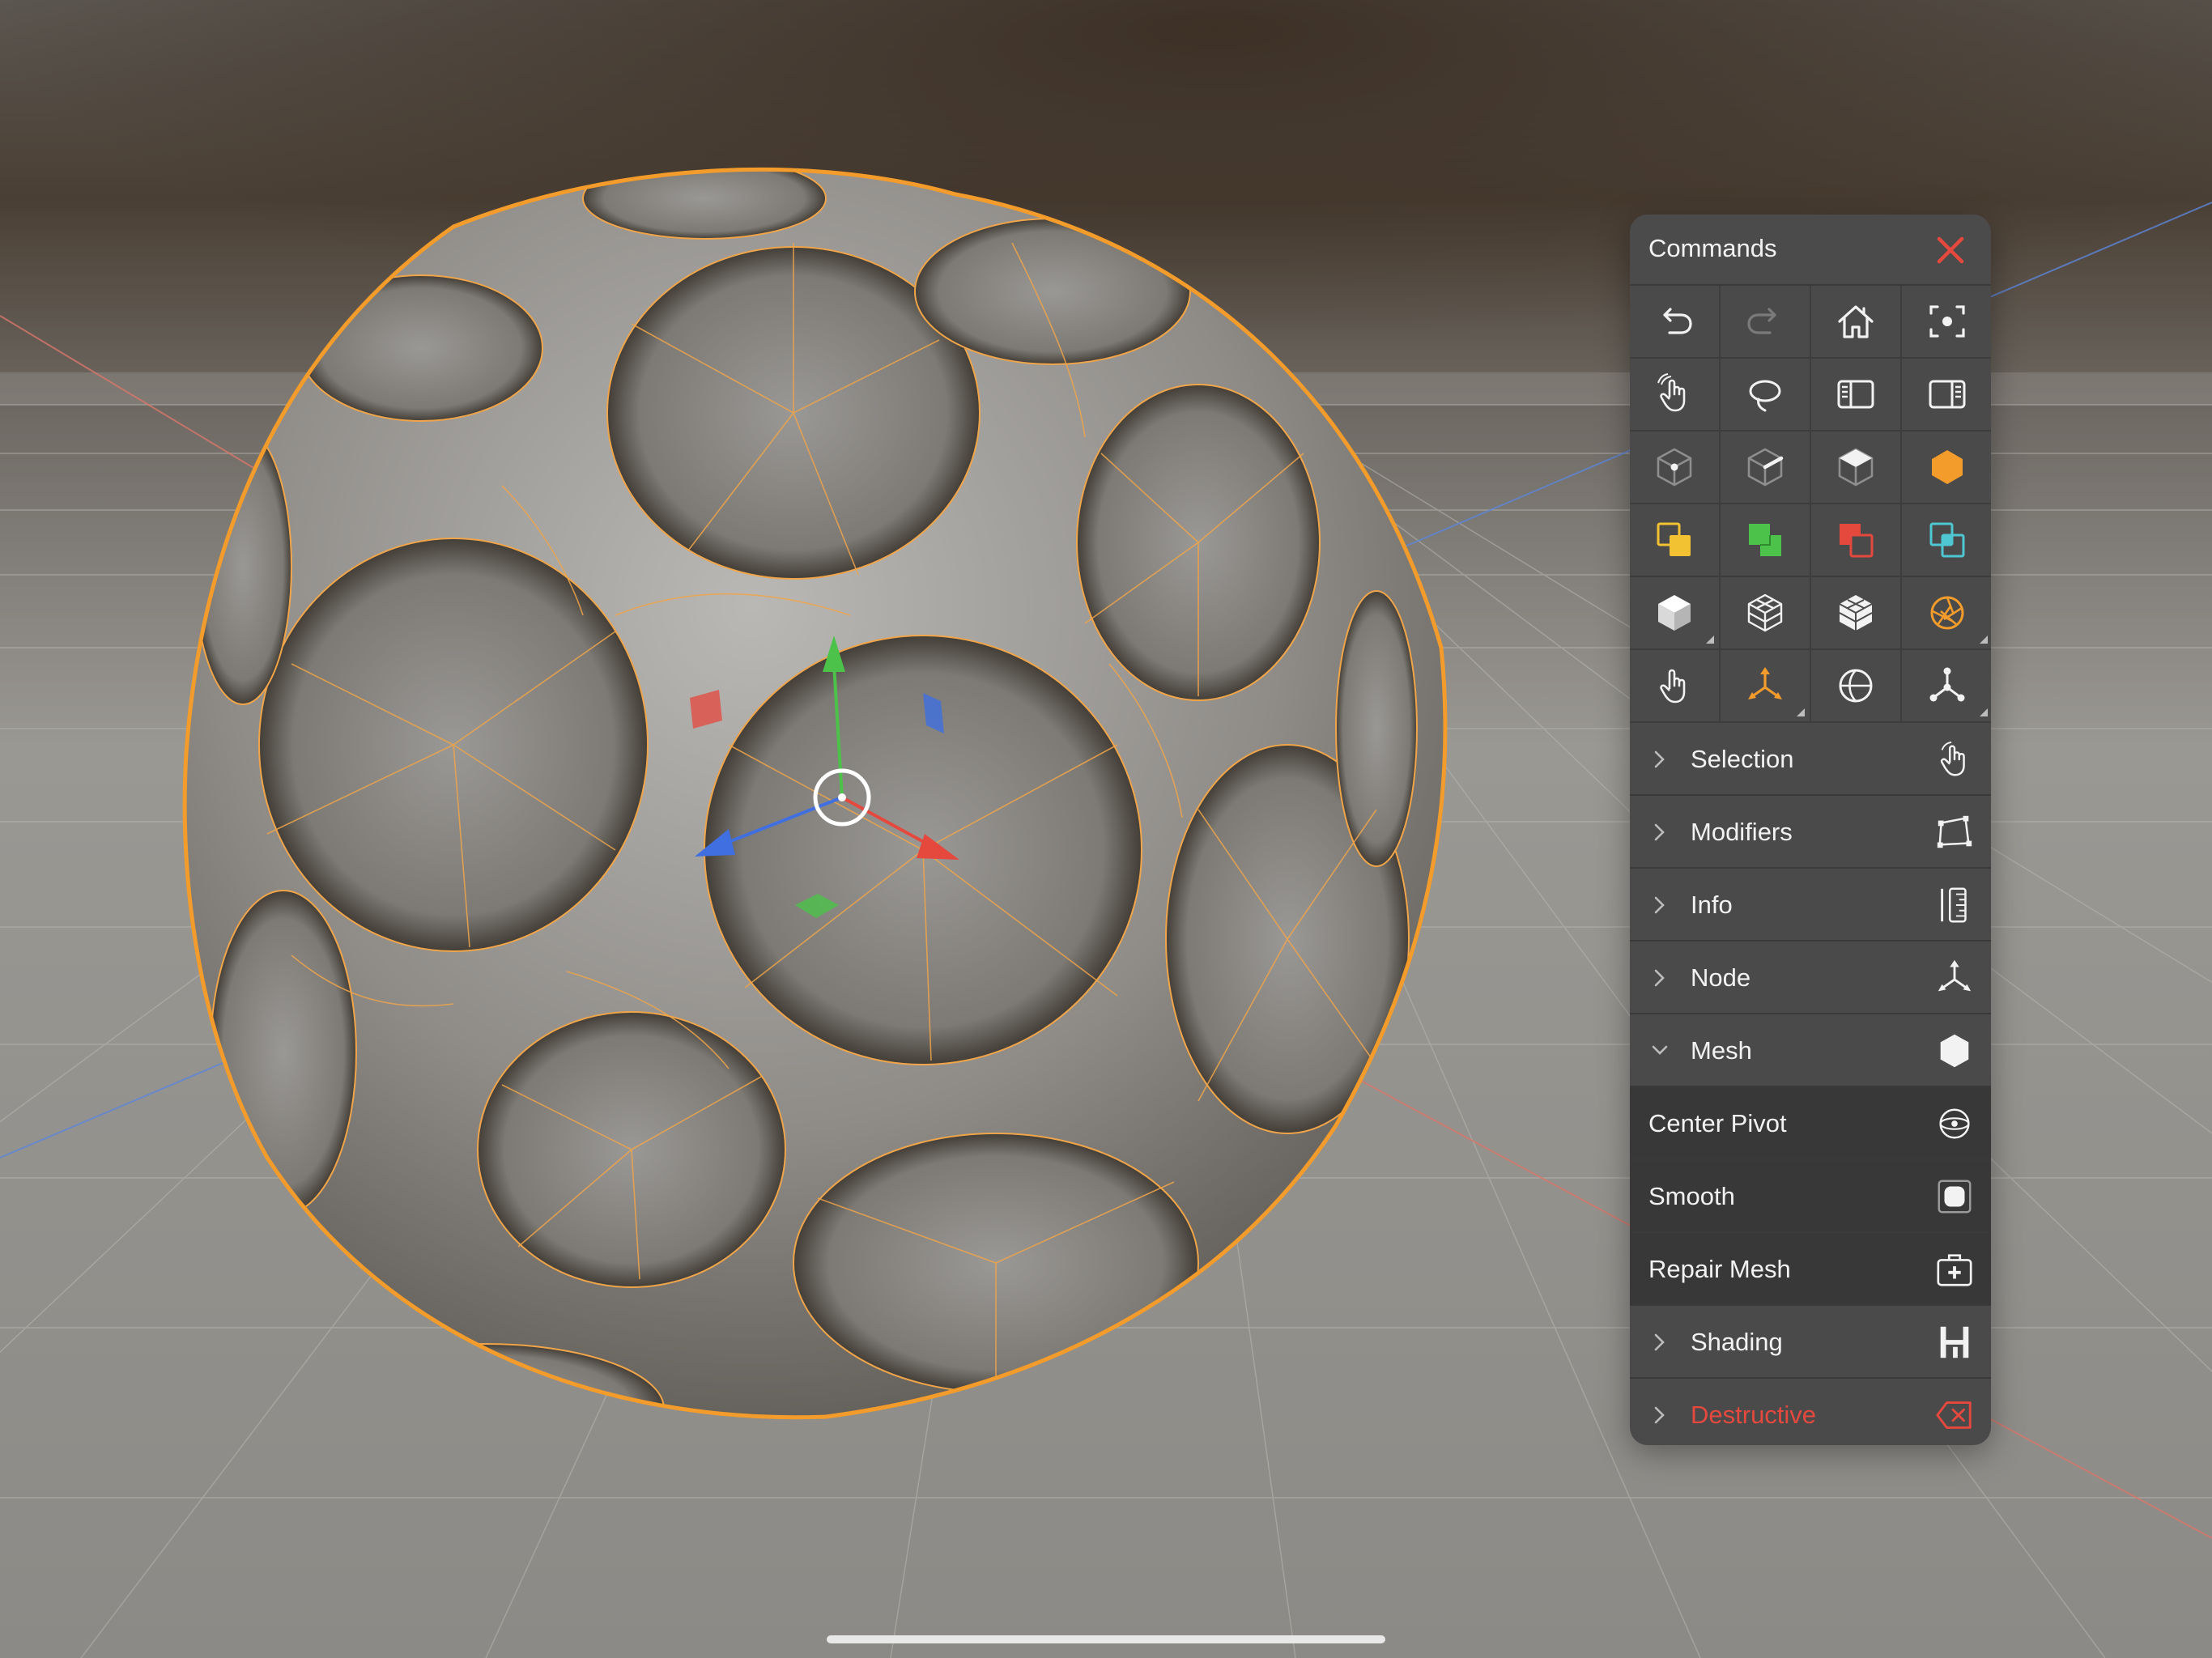 The height and width of the screenshot is (1658, 2212). What do you see at coordinates (1811, 1050) in the screenshot?
I see `section-mesh: Mesh` at bounding box center [1811, 1050].